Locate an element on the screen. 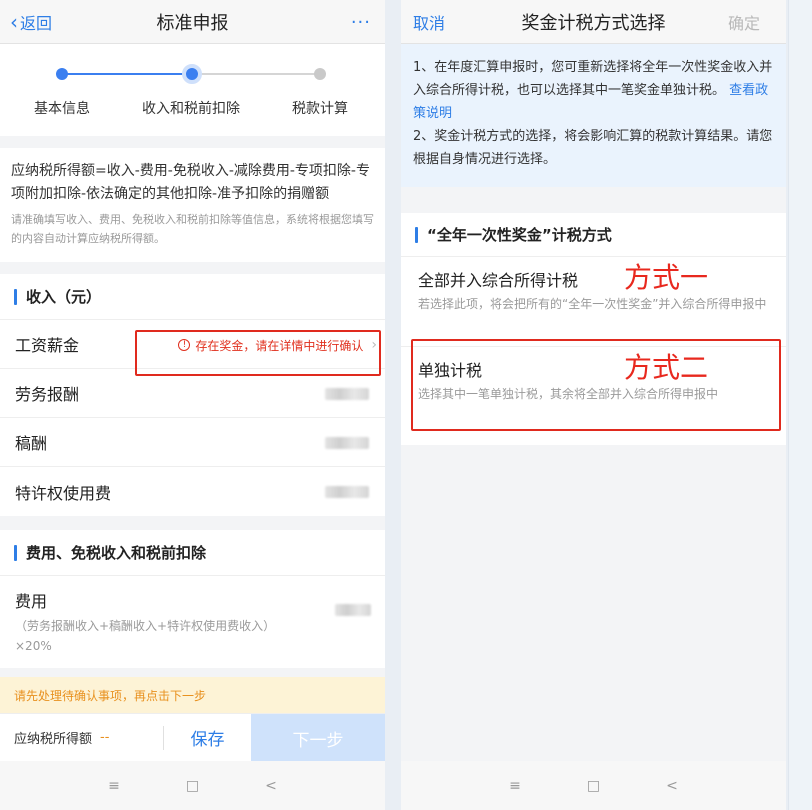 Image resolution: width=812 pixels, height=810 pixels. step-line-done is located at coordinates (128, 74).